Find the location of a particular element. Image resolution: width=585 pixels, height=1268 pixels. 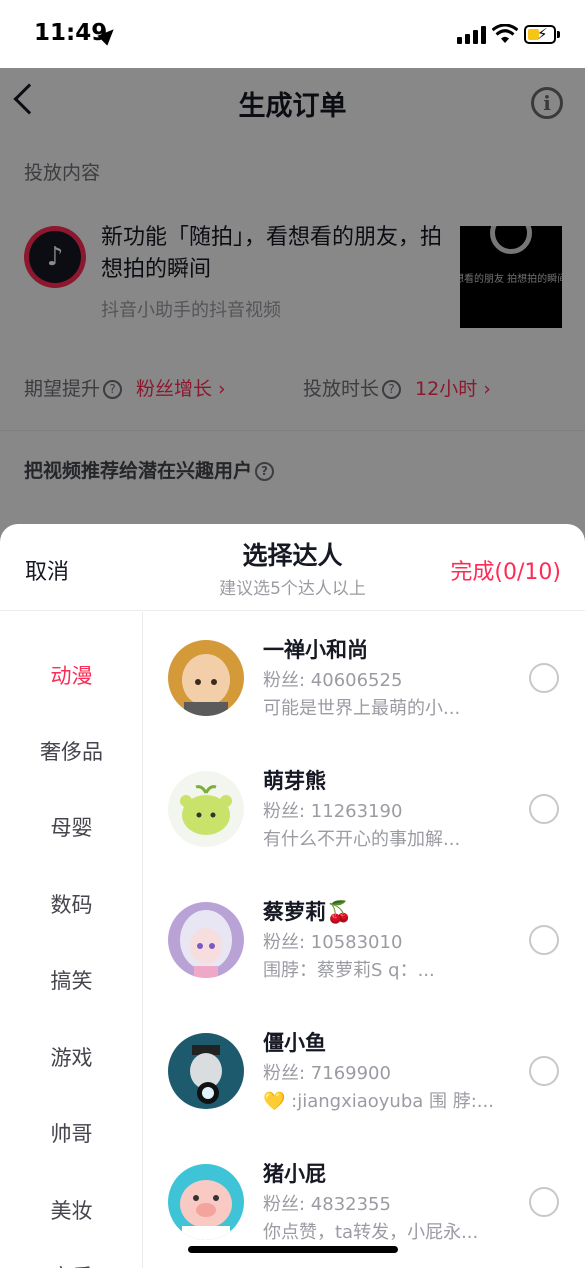

sheet-header: 取消 选择达人 建议选5个达人以上 完成(0/10) is located at coordinates (292, 567).